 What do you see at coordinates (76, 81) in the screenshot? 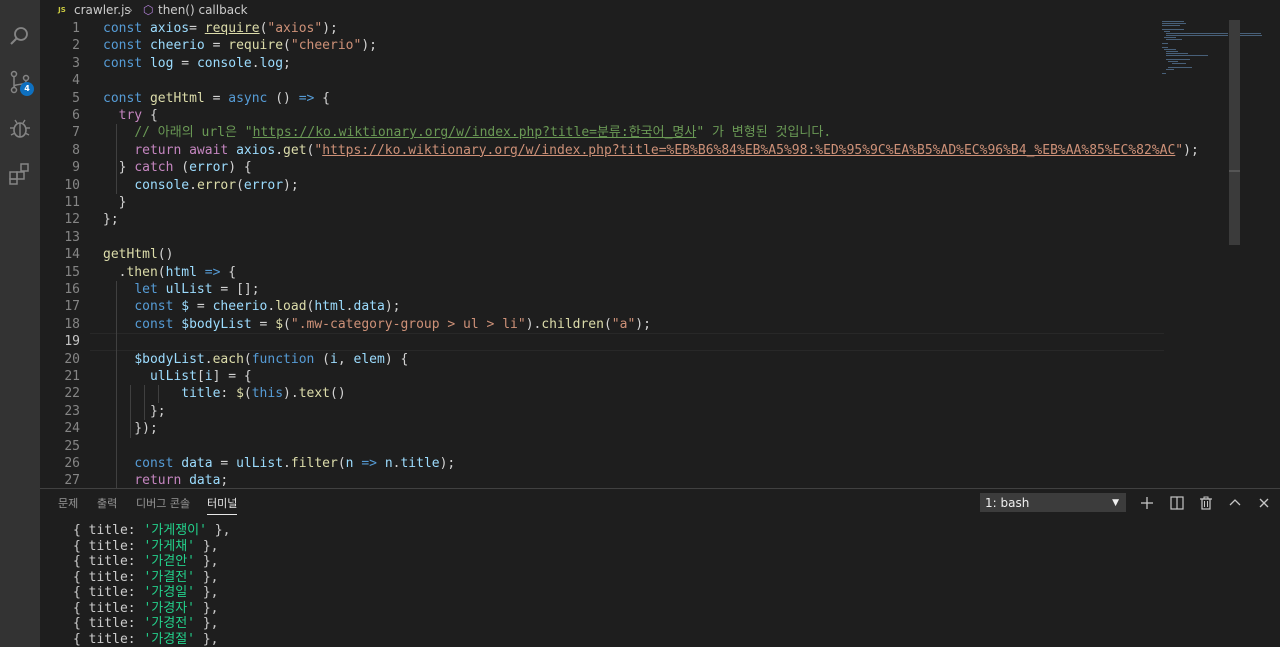
I see `line-number: 4` at bounding box center [76, 81].